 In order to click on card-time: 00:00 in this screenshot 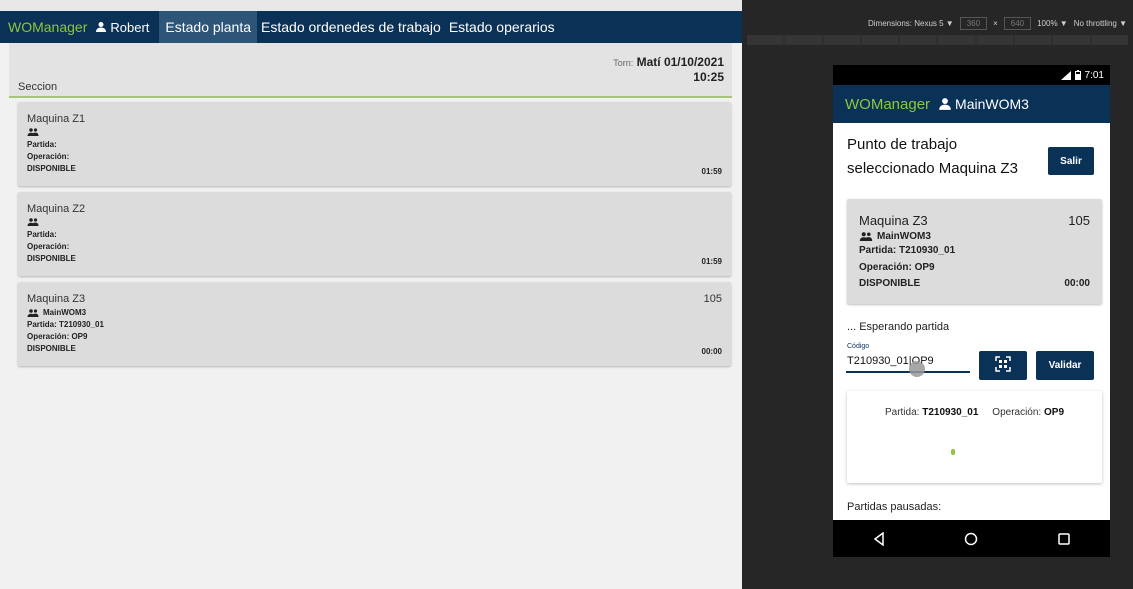, I will do `click(1077, 283)`.